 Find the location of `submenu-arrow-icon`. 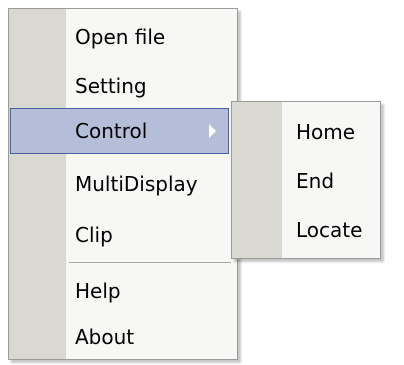

submenu-arrow-icon is located at coordinates (212, 131).